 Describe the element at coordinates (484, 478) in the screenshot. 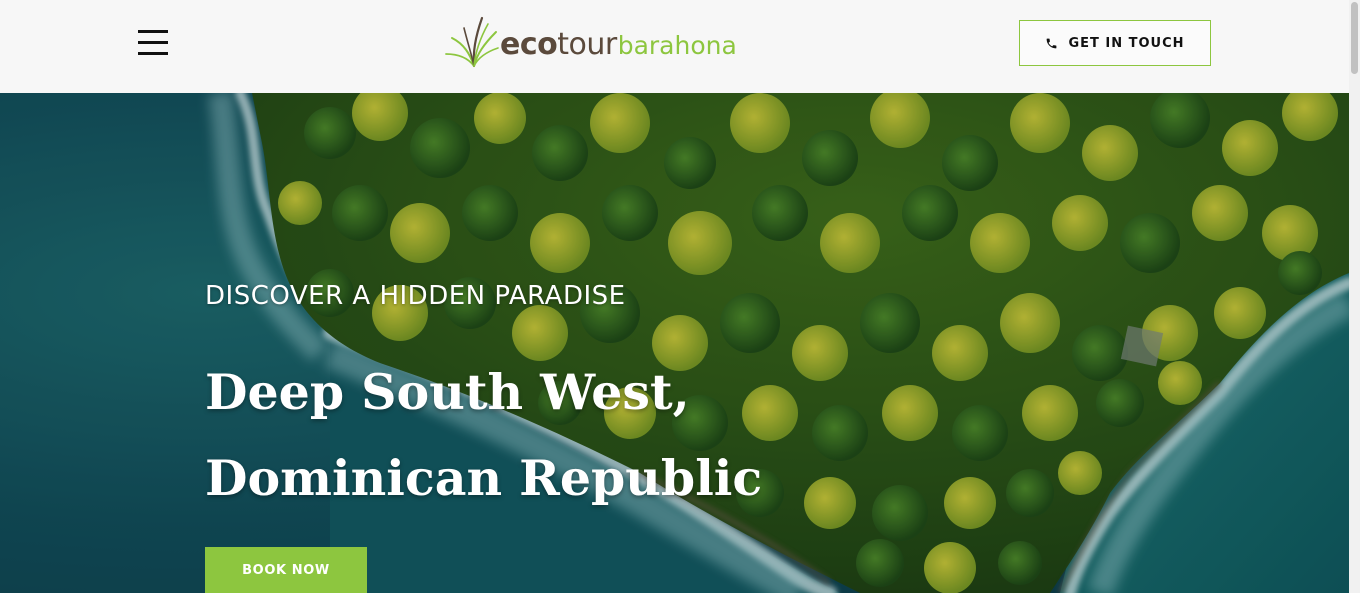

I see `hero-title-line-2: Dominican Republic` at that location.